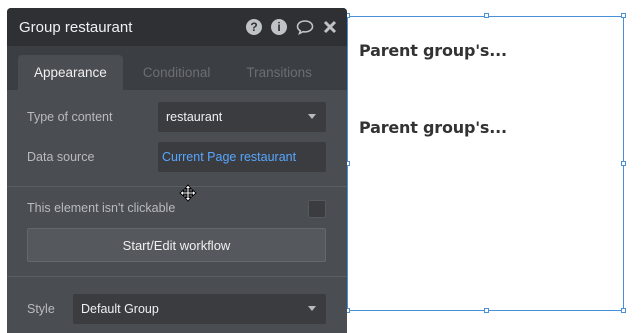 The height and width of the screenshot is (333, 644). Describe the element at coordinates (101, 208) in the screenshot. I see `clickable-label: This element isn't clickable` at that location.